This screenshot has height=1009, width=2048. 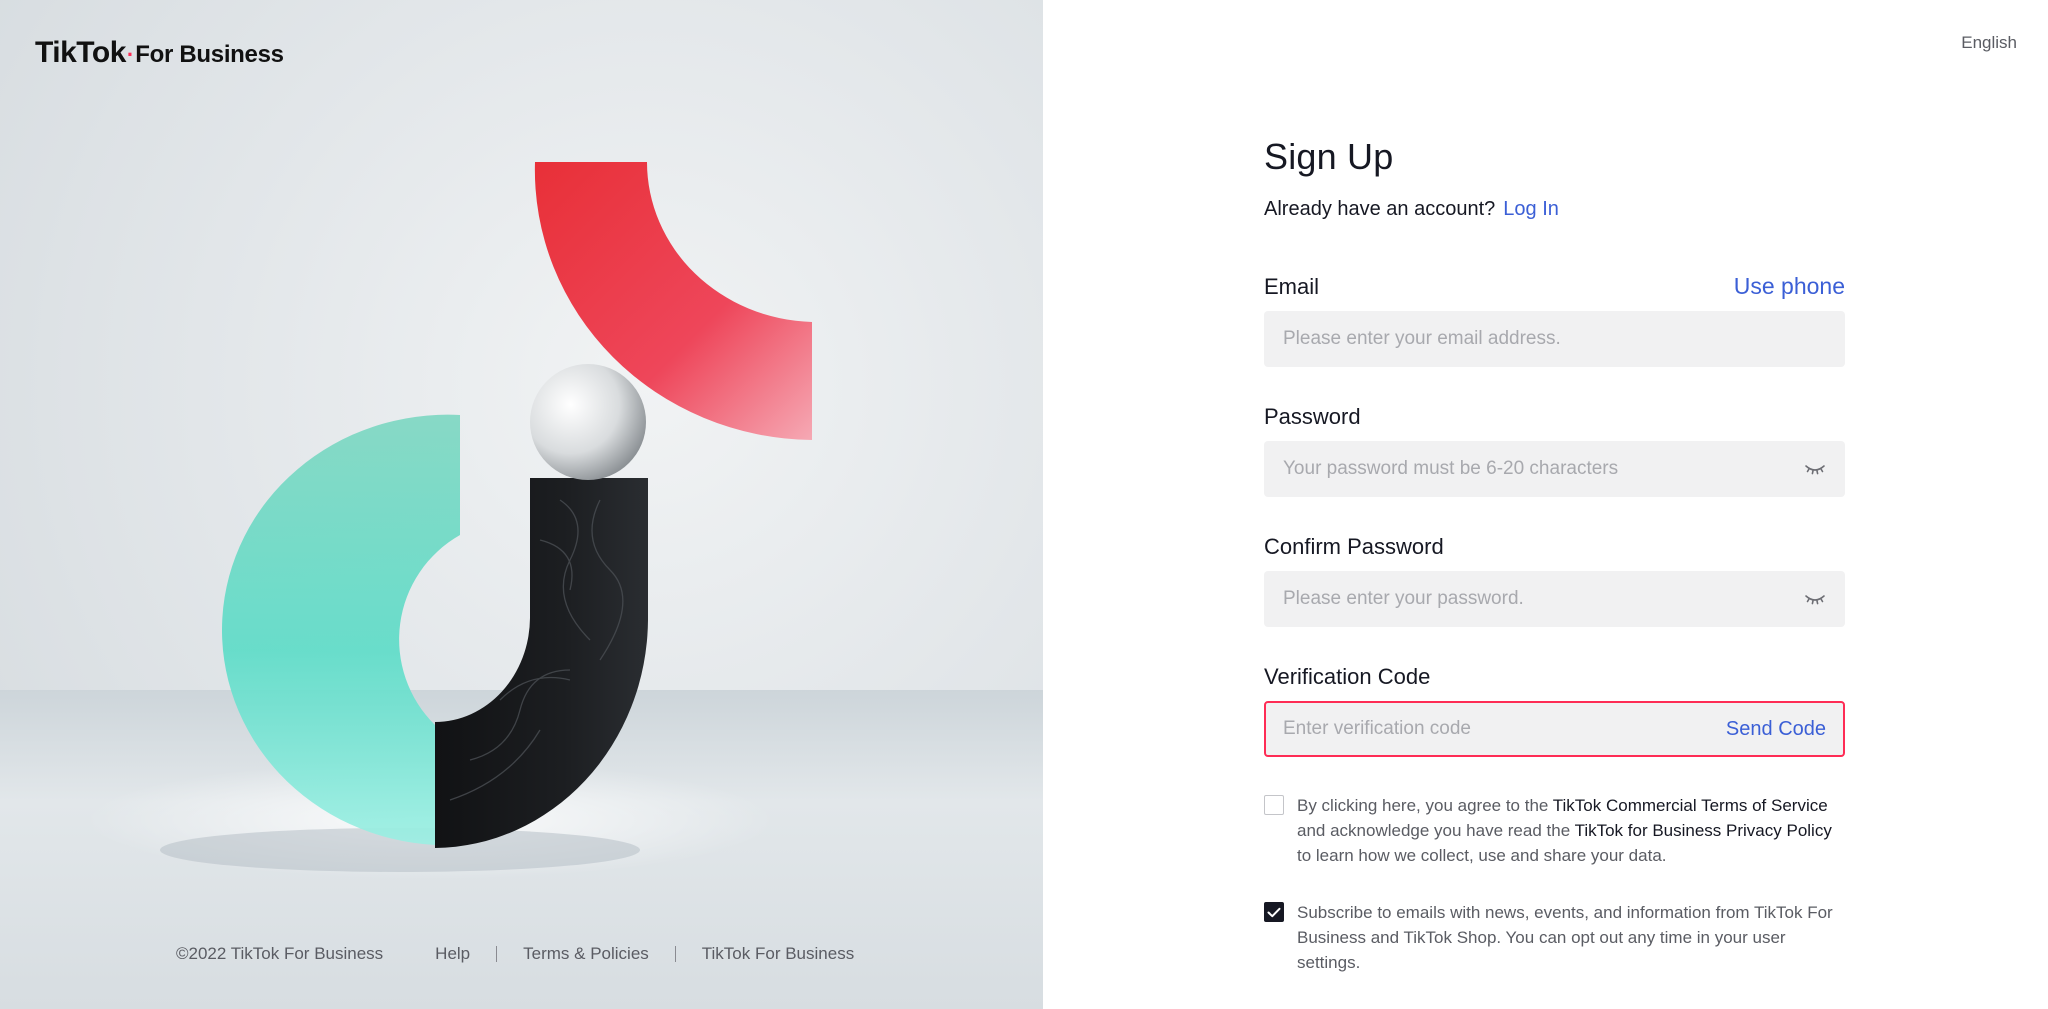 I want to click on confirm-password-input, so click(x=1543, y=599).